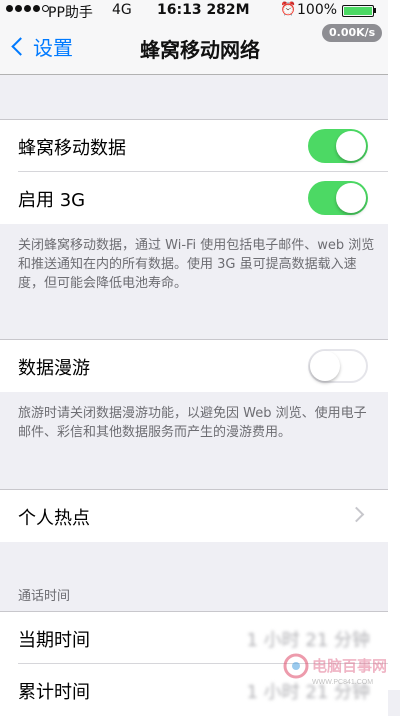 The image size is (400, 716). Describe the element at coordinates (54, 368) in the screenshot. I see `data-roaming-label: 数据漫游` at that location.